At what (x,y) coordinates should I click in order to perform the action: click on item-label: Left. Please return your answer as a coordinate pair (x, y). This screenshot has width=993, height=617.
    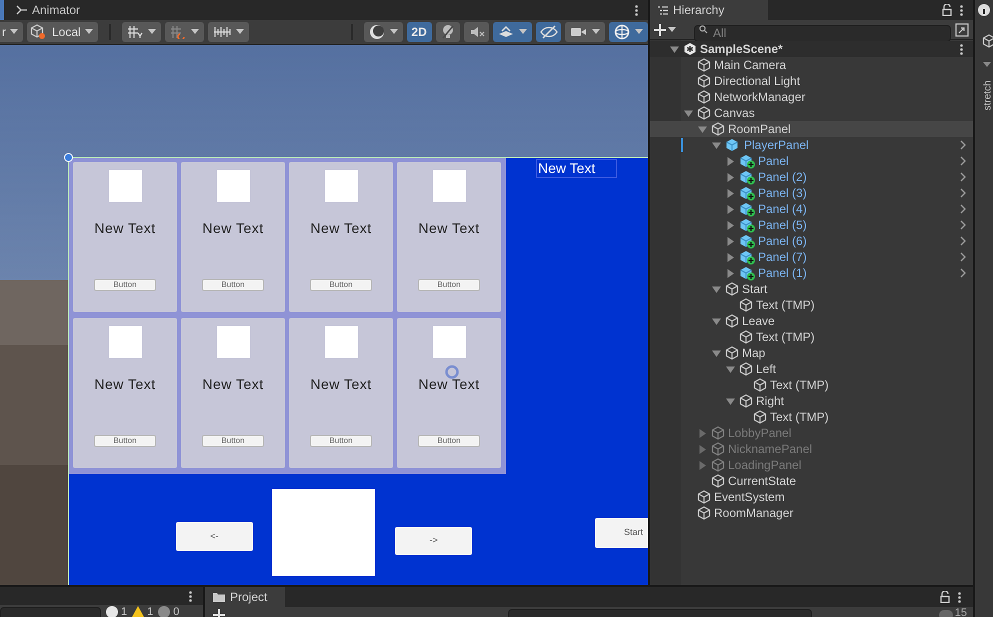
    Looking at the image, I should click on (766, 369).